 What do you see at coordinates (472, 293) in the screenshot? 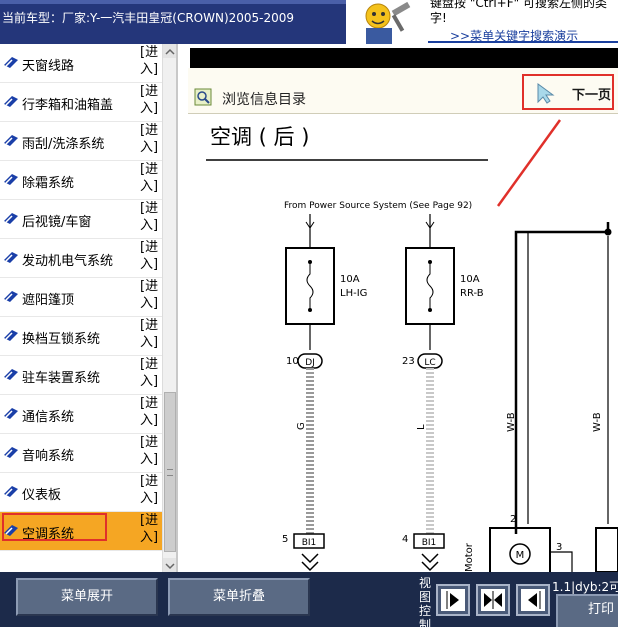
I see `fuse-name: RR-B` at bounding box center [472, 293].